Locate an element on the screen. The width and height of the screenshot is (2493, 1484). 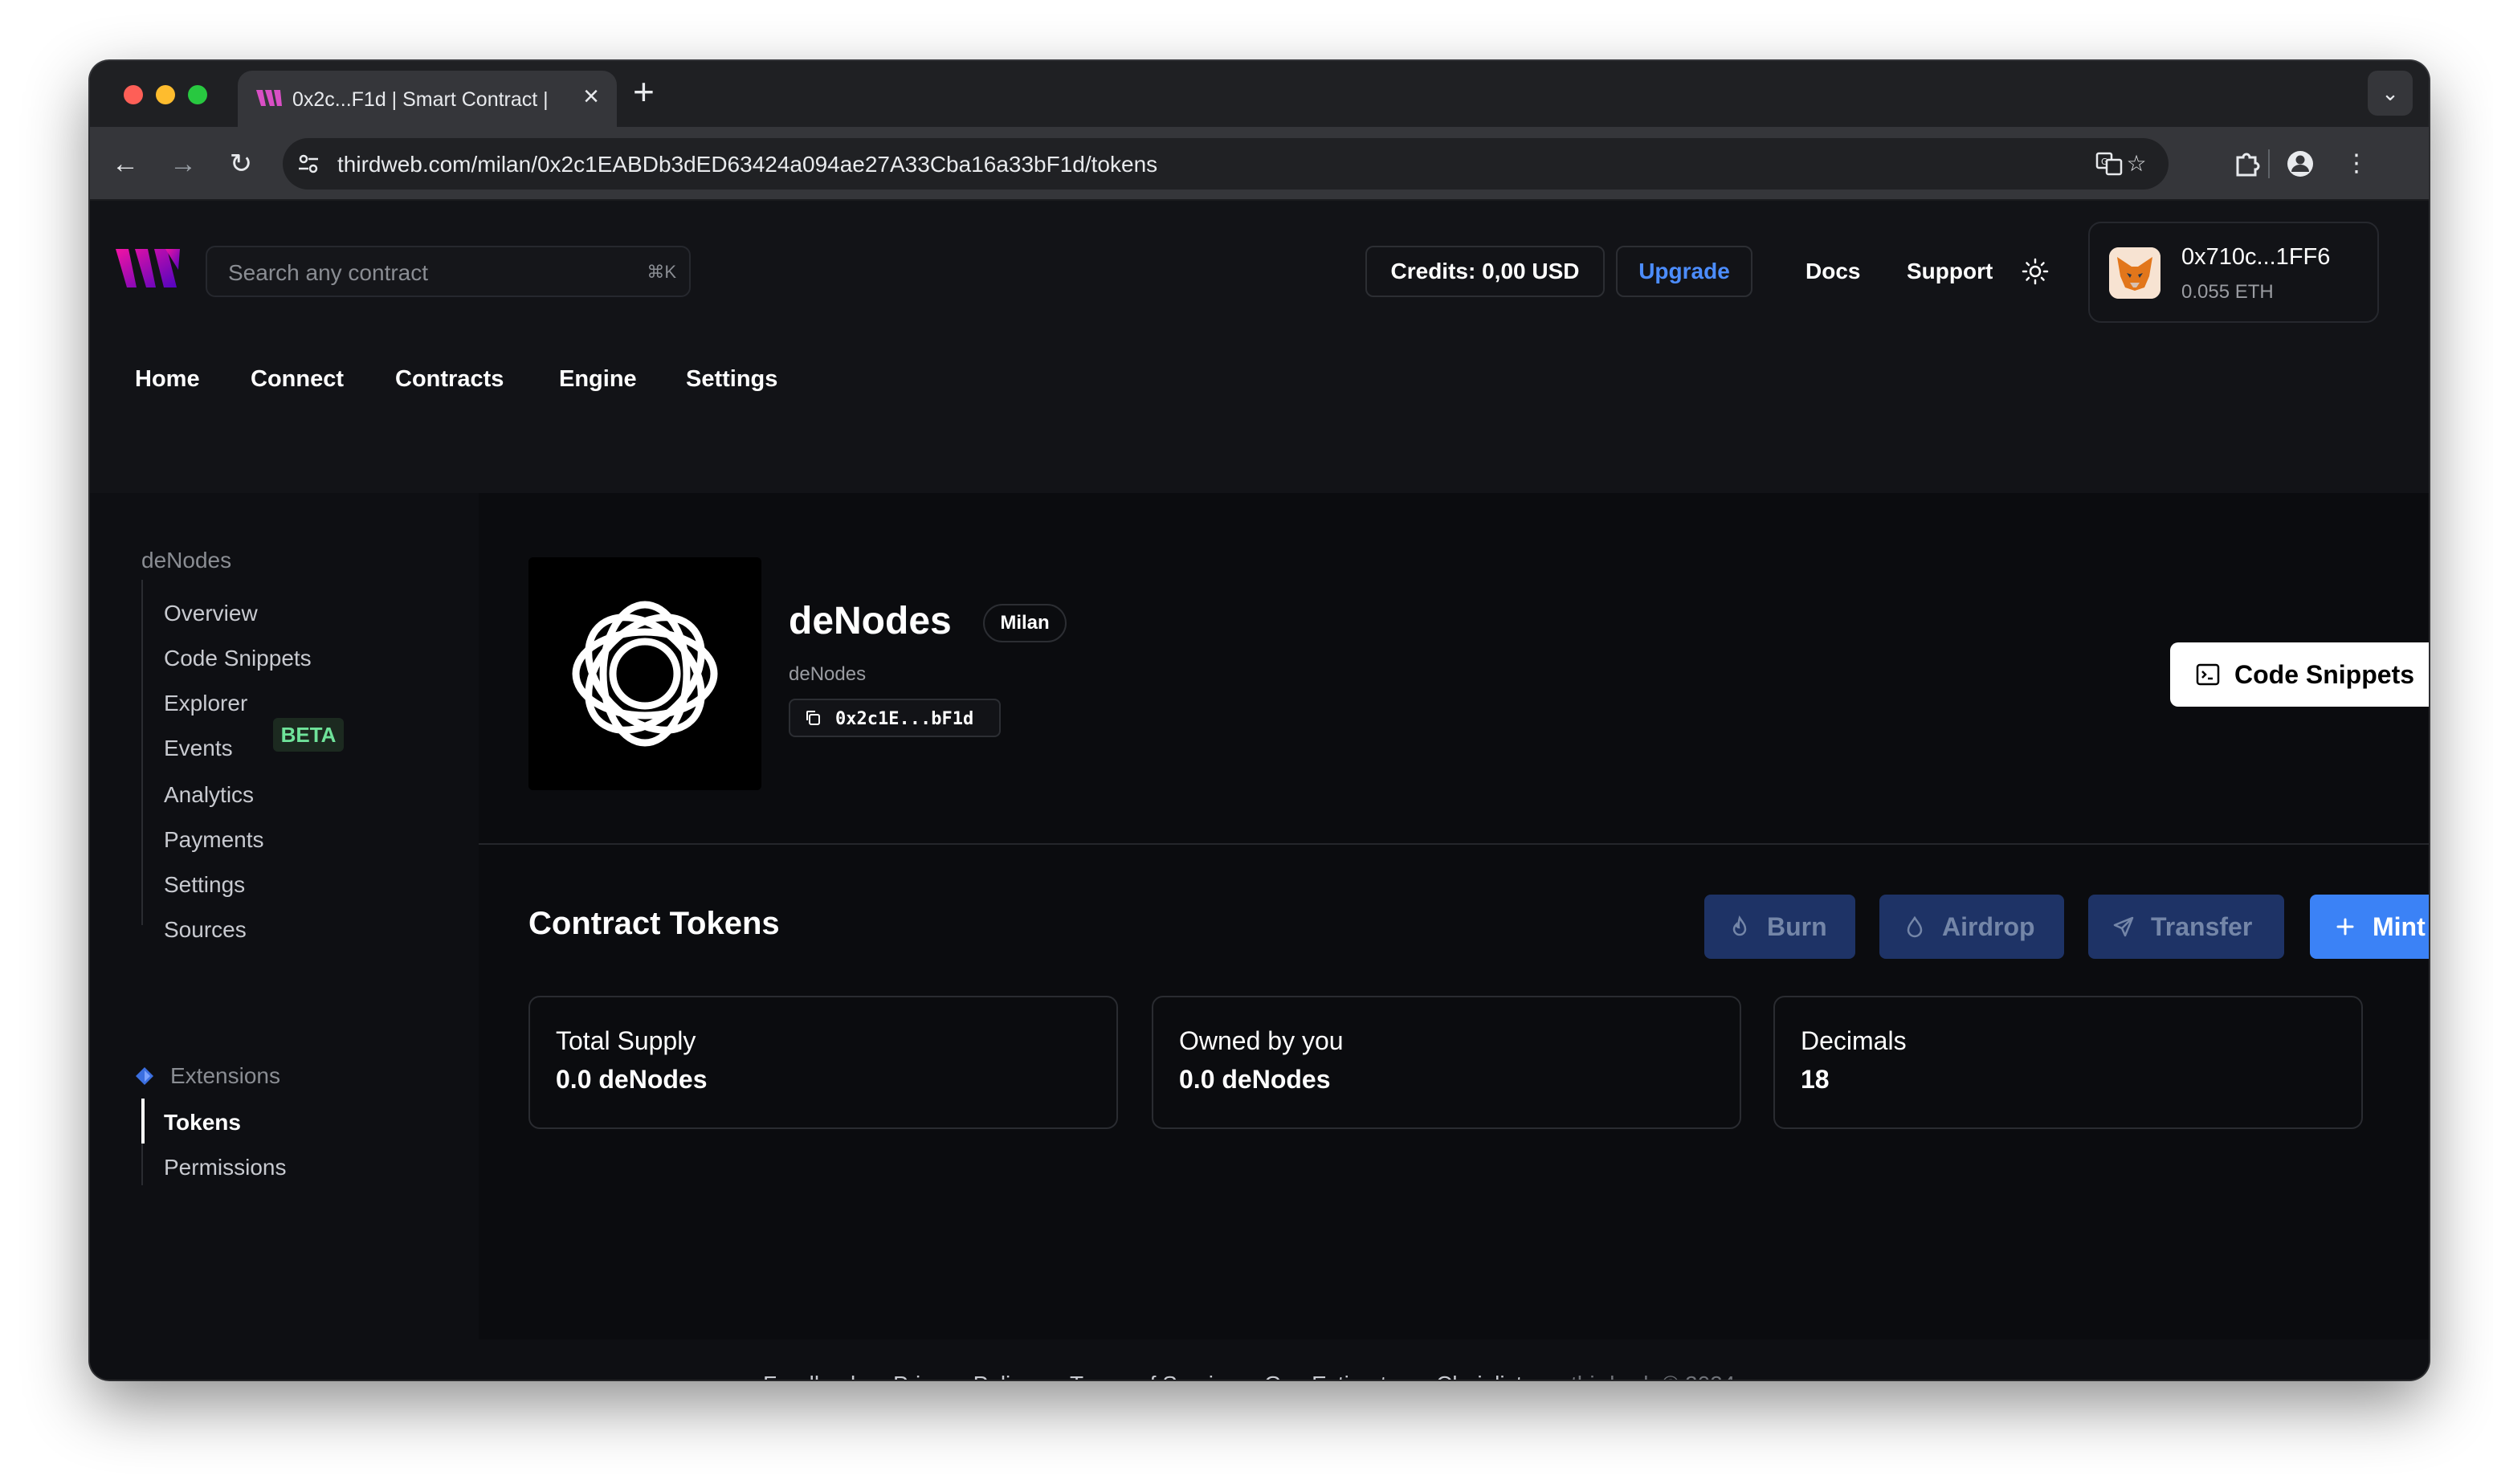
nav-contracts: Contracts is located at coordinates (449, 379).